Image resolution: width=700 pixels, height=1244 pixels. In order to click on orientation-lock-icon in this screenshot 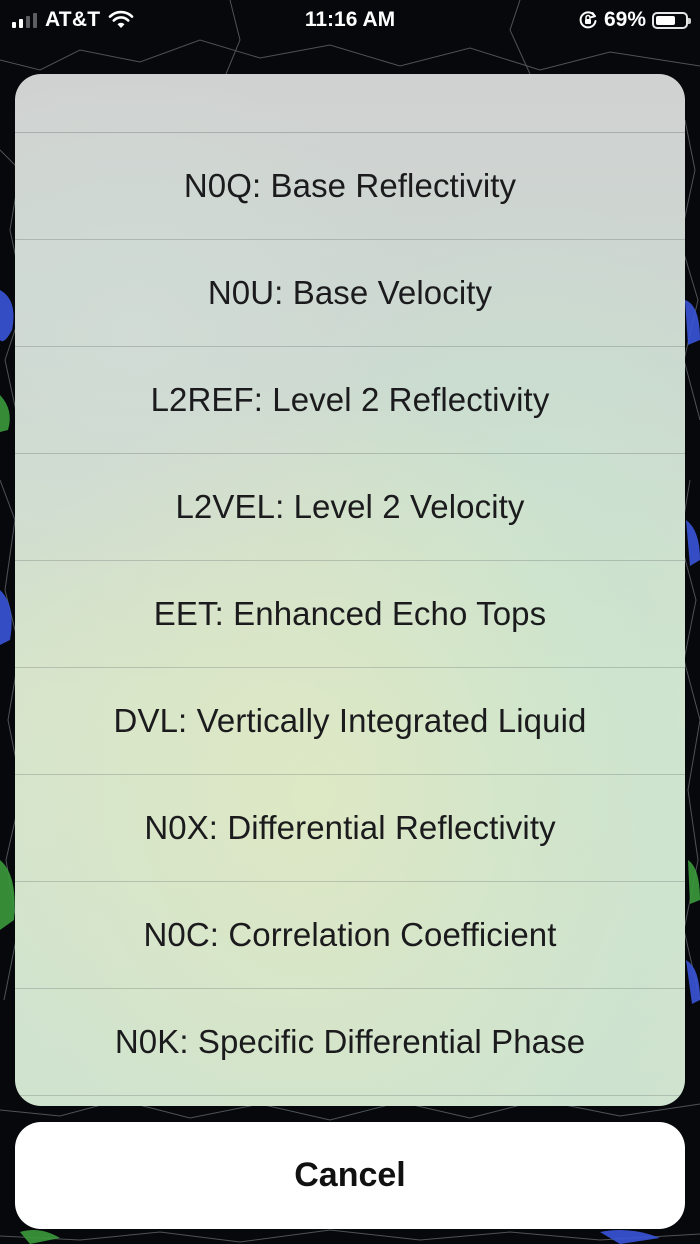, I will do `click(588, 20)`.